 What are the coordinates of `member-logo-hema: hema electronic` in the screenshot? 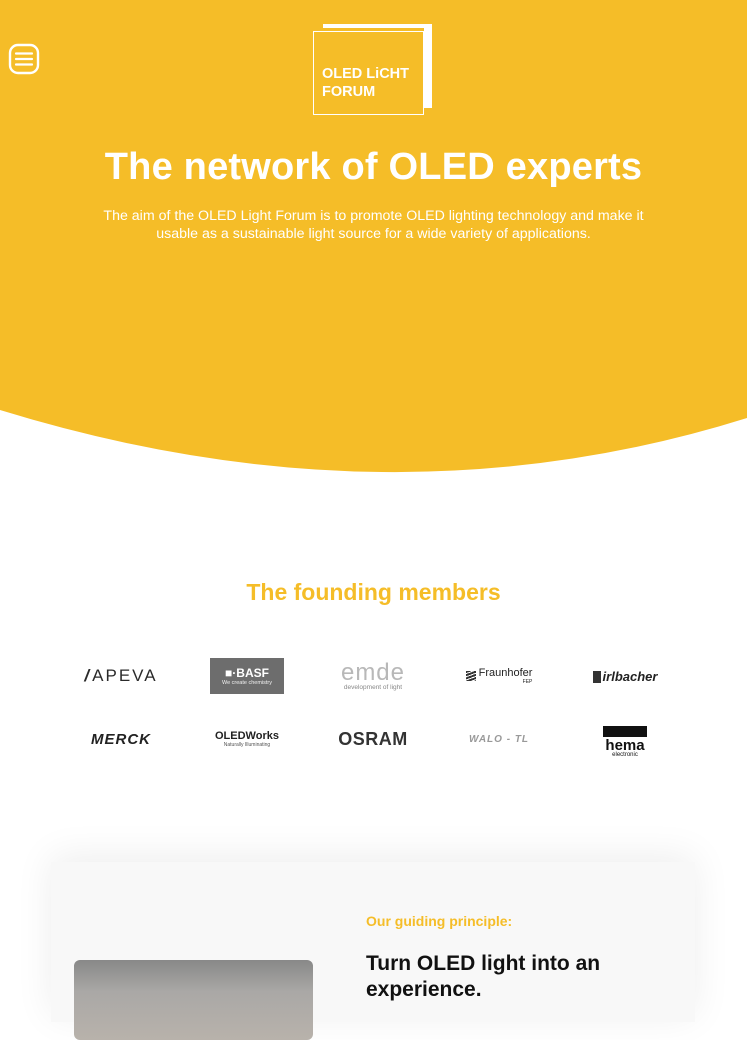 It's located at (625, 739).